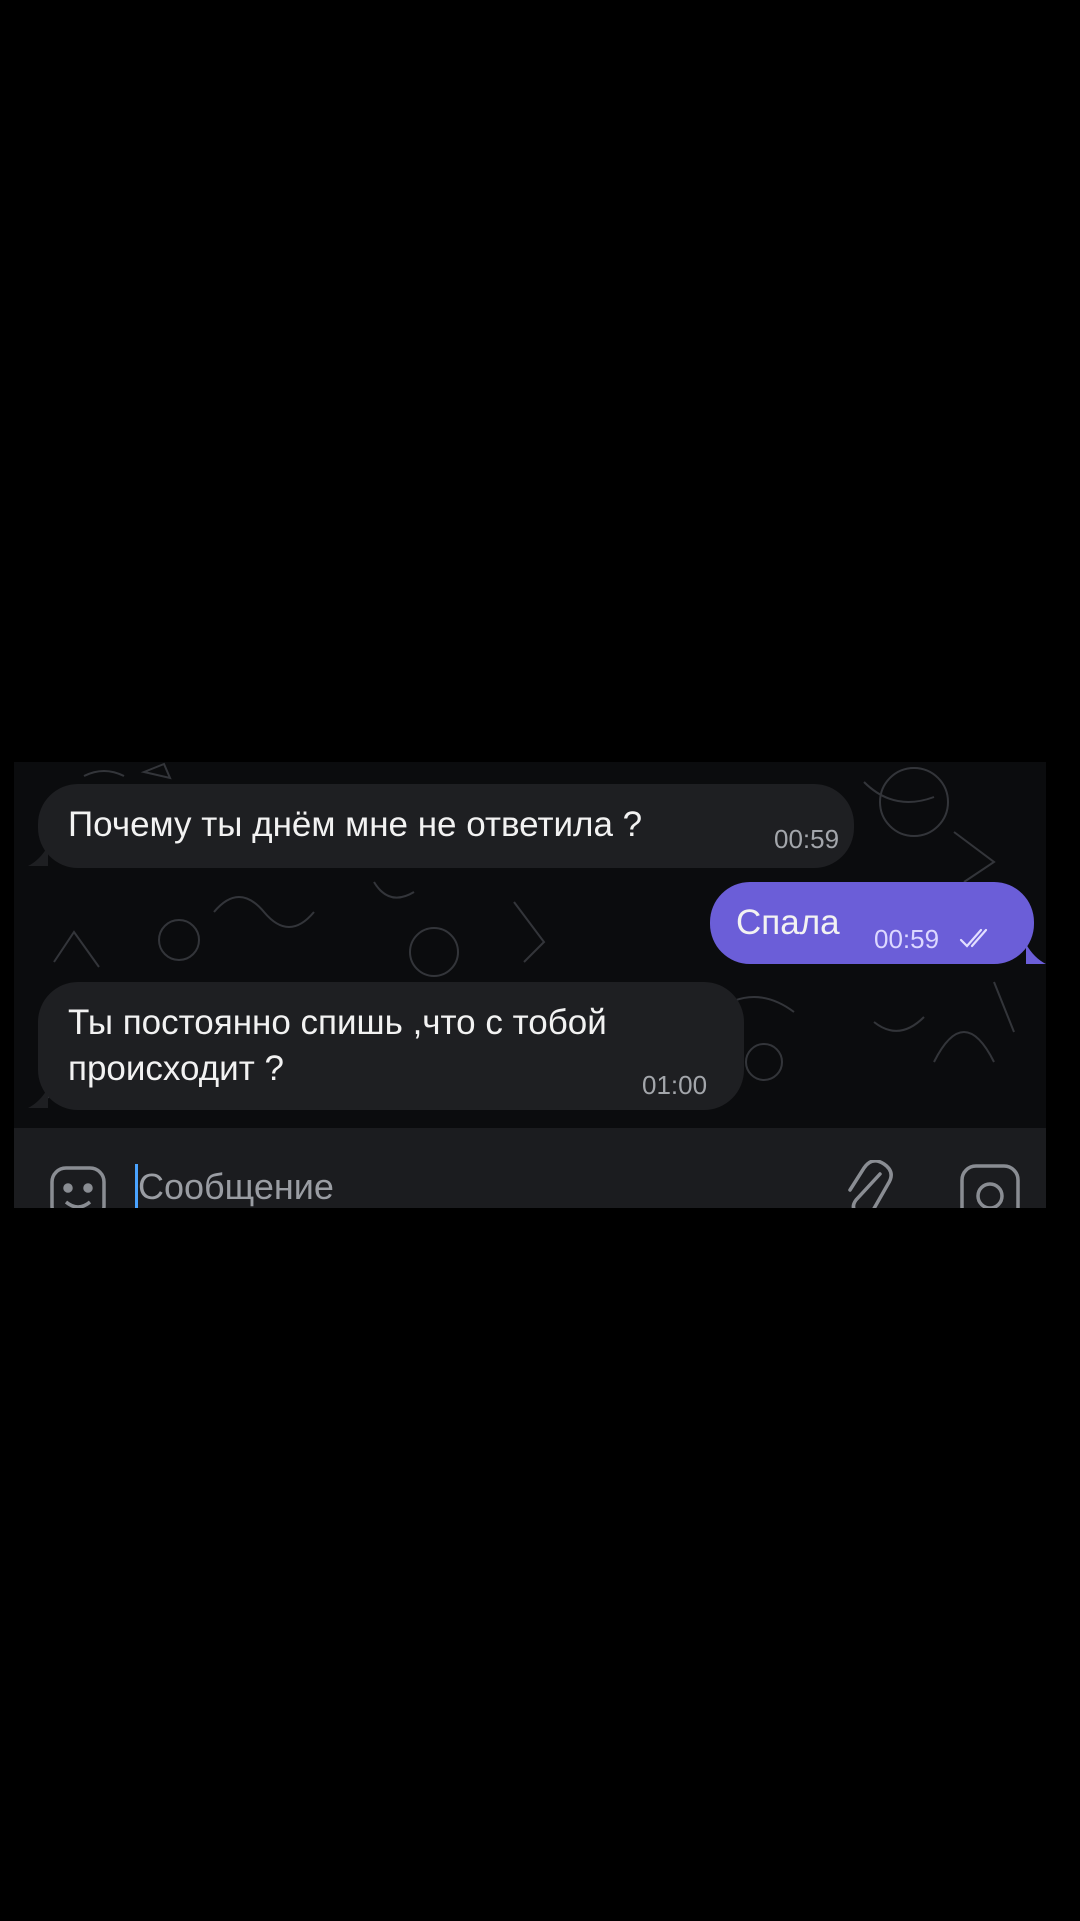 The height and width of the screenshot is (1921, 1080). Describe the element at coordinates (236, 1187) in the screenshot. I see `message-input: Сообщение` at that location.